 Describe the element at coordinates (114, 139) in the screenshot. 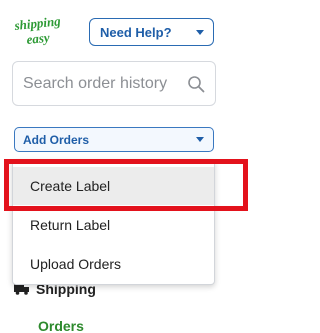

I see `add-orders-button: Add Orders` at that location.